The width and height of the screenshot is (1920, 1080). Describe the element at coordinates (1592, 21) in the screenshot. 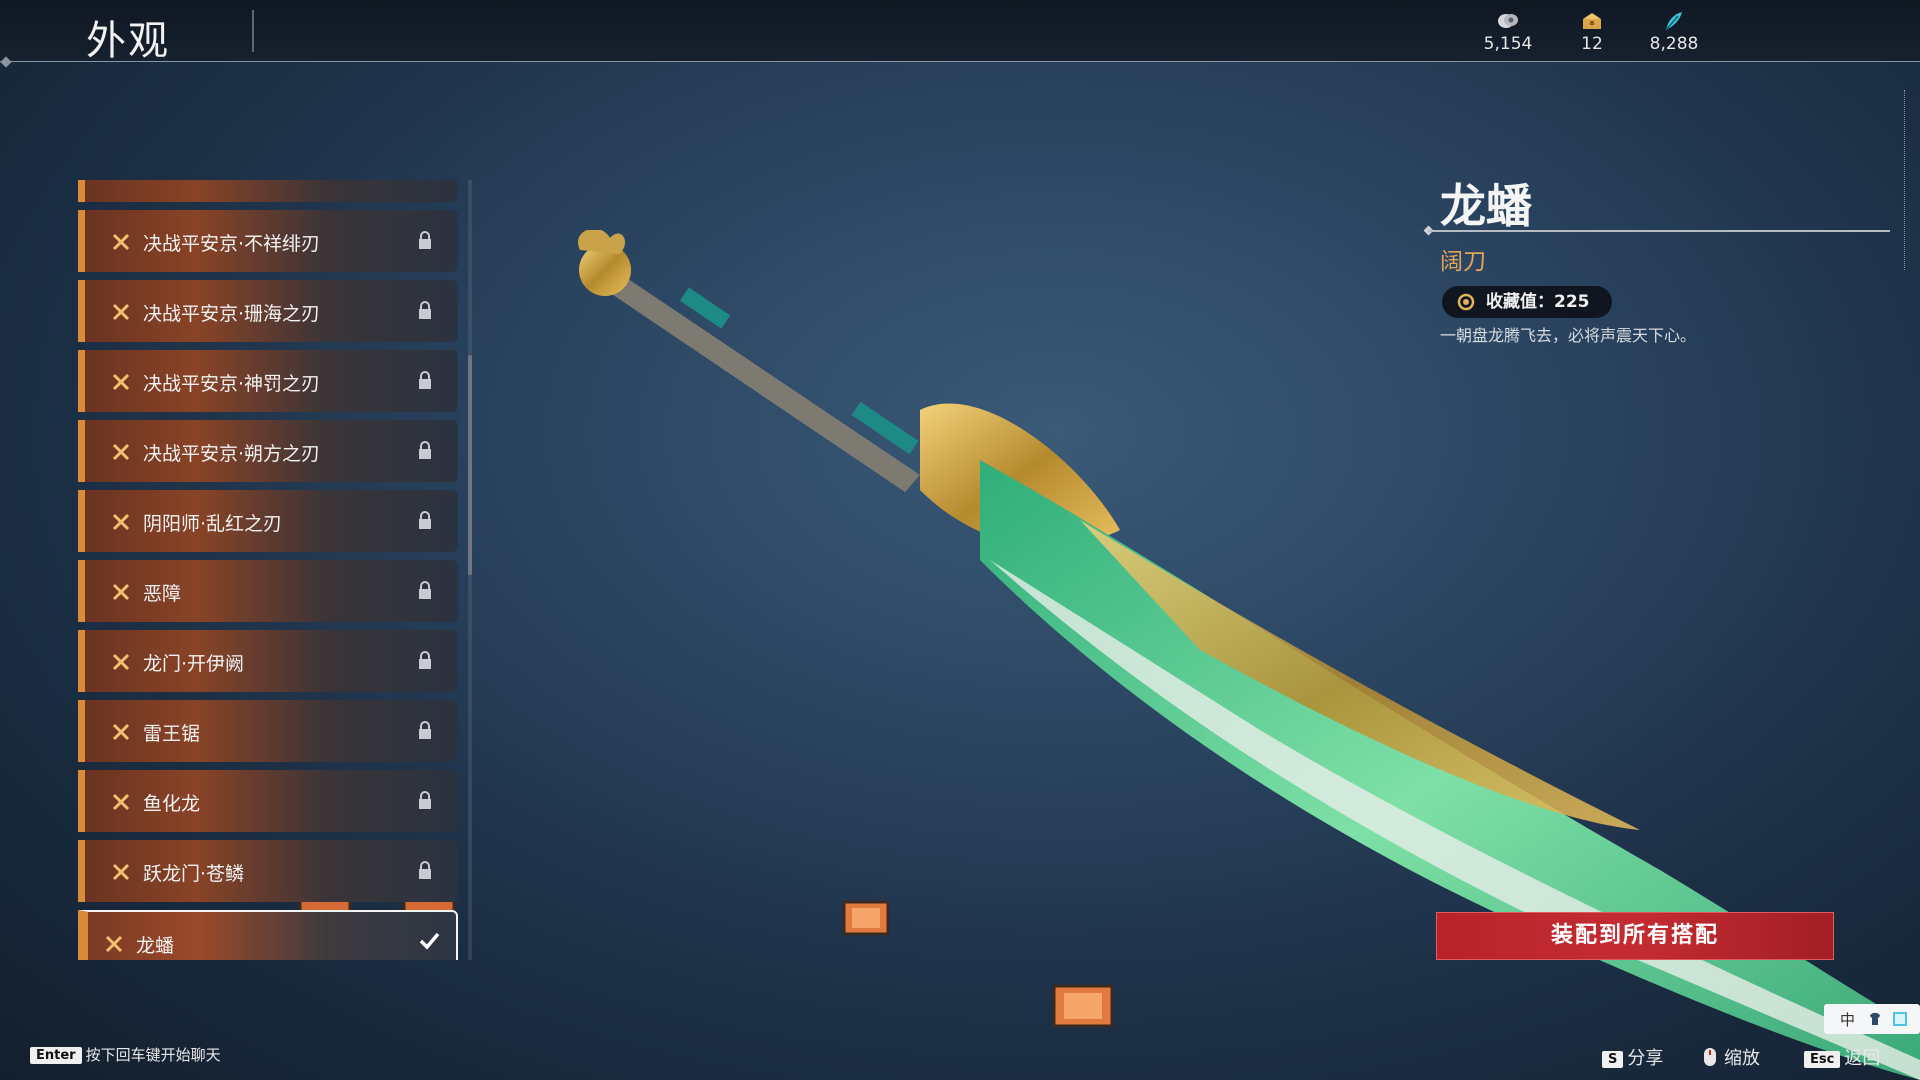

I see `chest-icon` at that location.